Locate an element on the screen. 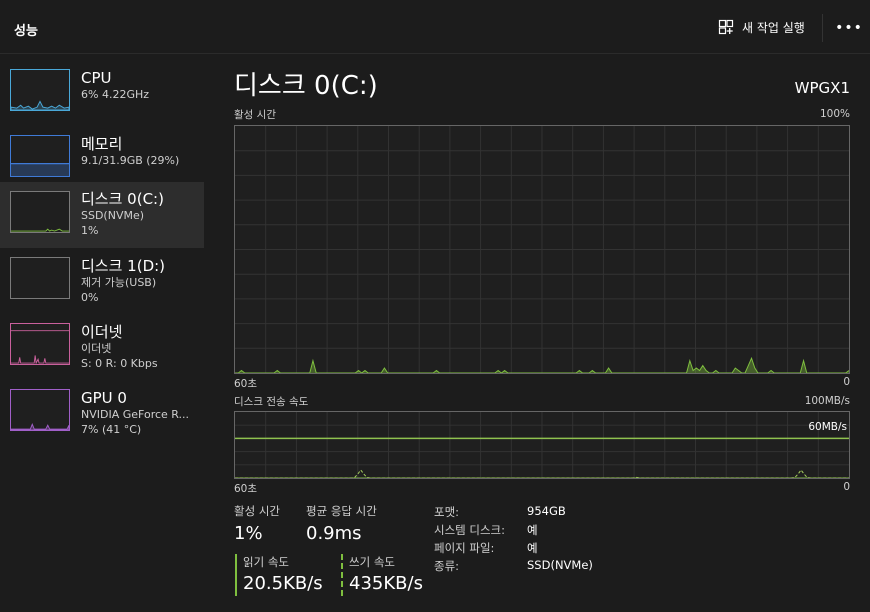 The width and height of the screenshot is (870, 612). transfer-graph: 60MB/s is located at coordinates (542, 445).